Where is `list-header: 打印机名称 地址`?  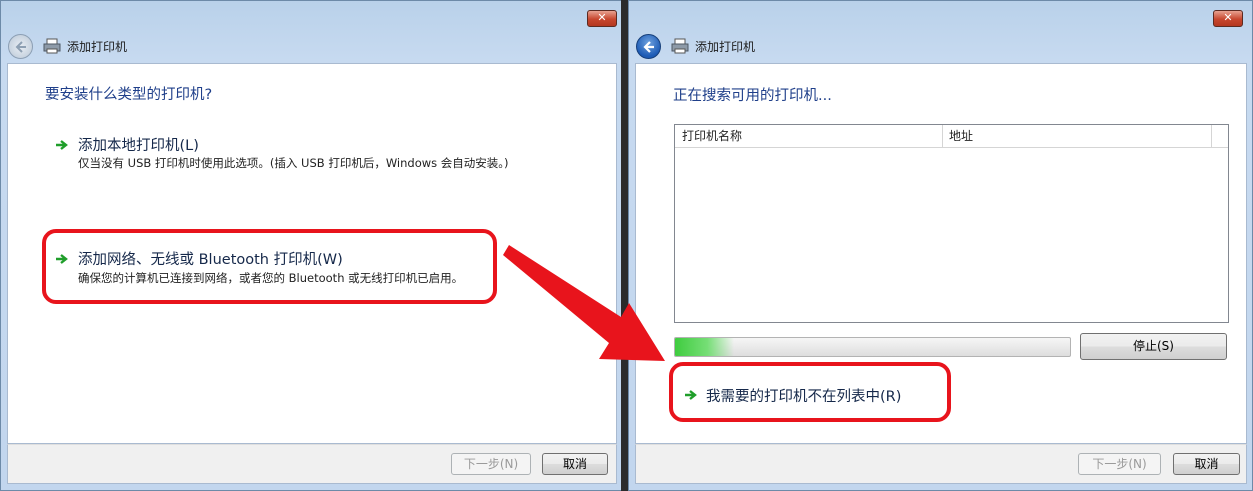
list-header: 打印机名称 地址 is located at coordinates (951, 136).